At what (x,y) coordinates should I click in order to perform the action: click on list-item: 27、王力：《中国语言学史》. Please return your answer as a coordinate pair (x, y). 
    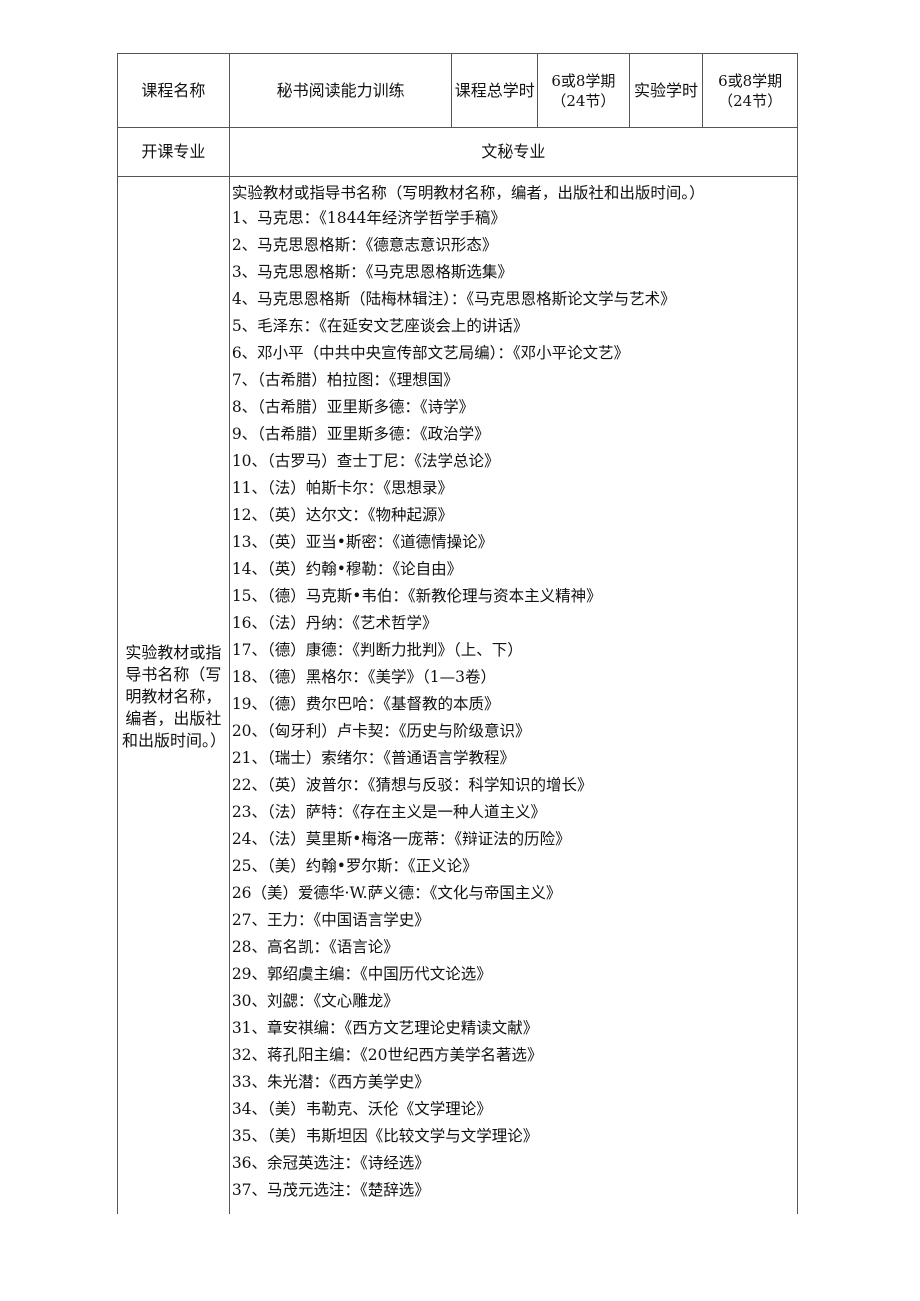
    Looking at the image, I should click on (330, 920).